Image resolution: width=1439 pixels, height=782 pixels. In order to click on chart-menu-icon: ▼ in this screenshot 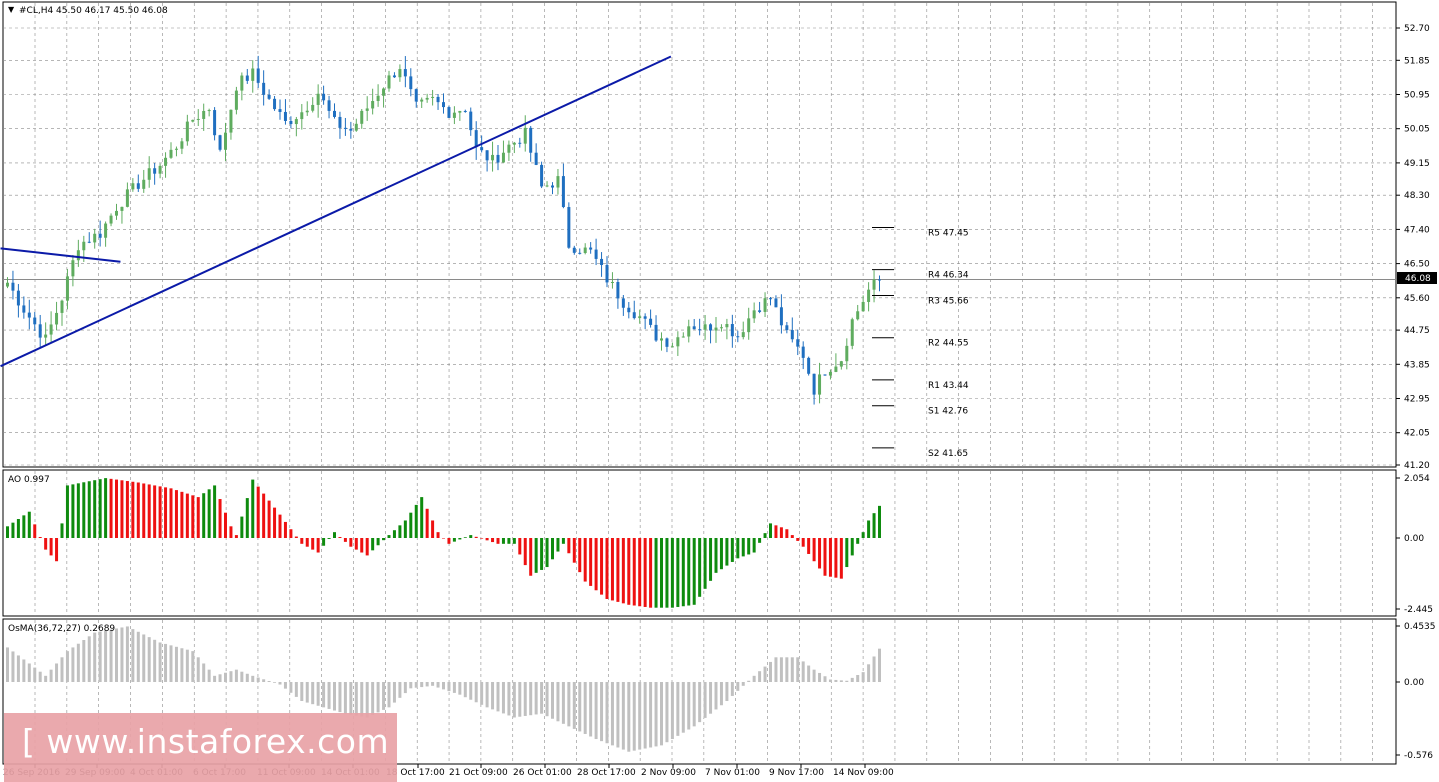, I will do `click(11, 9)`.